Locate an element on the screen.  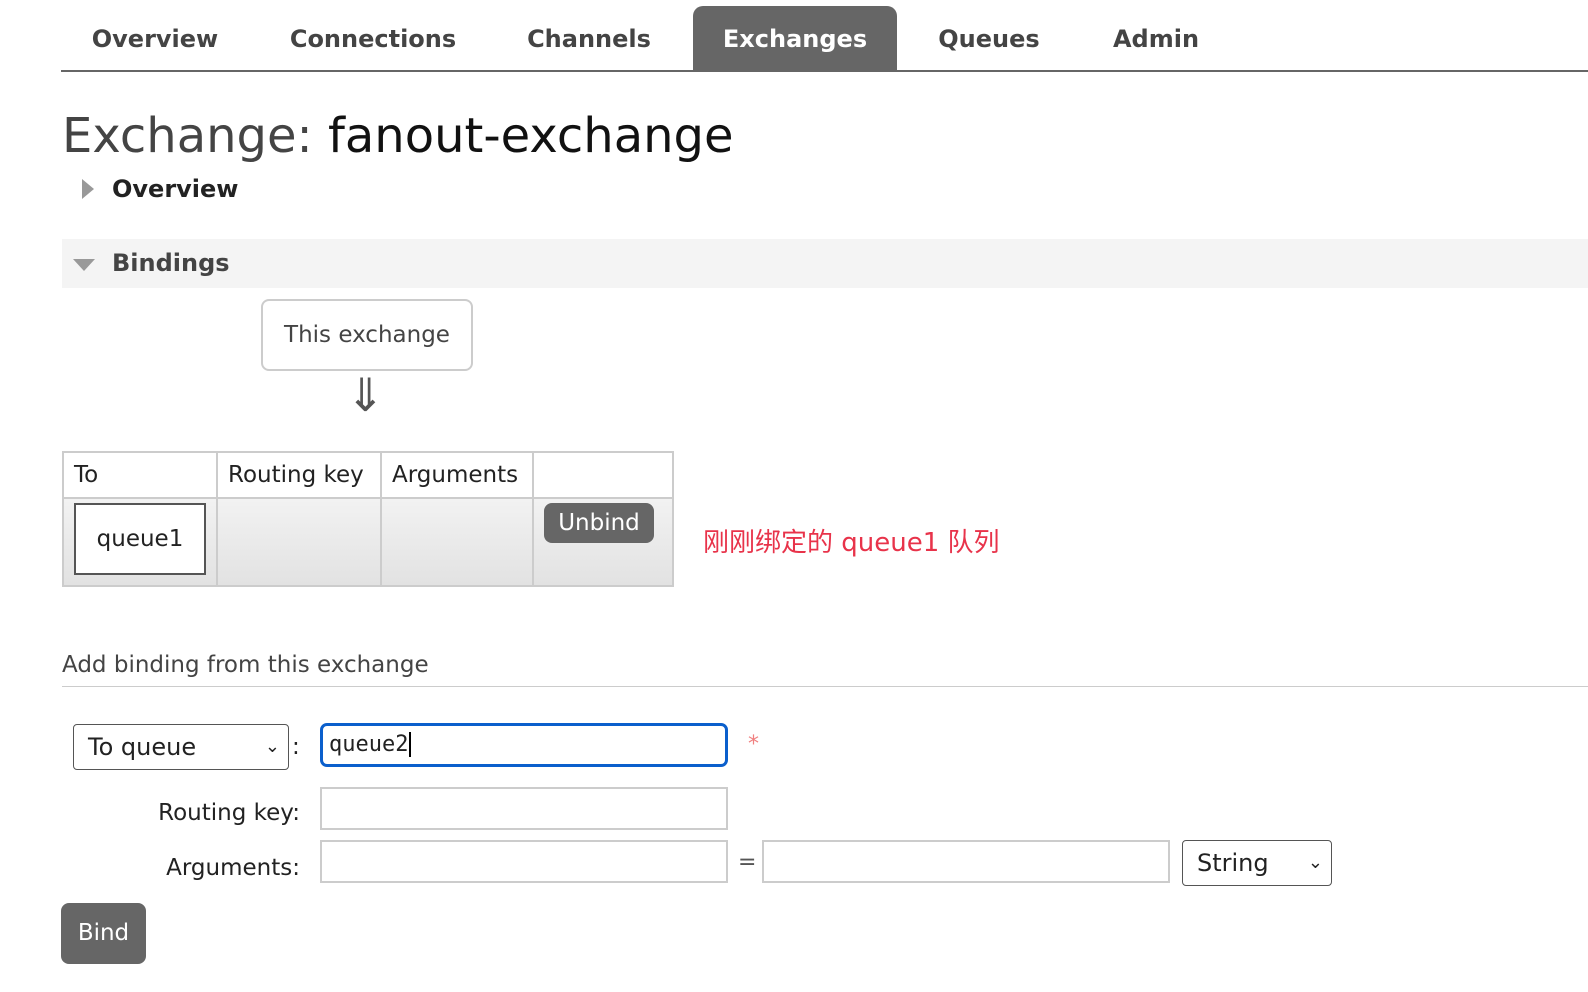
routing-key-label: Routing key: is located at coordinates (229, 813).